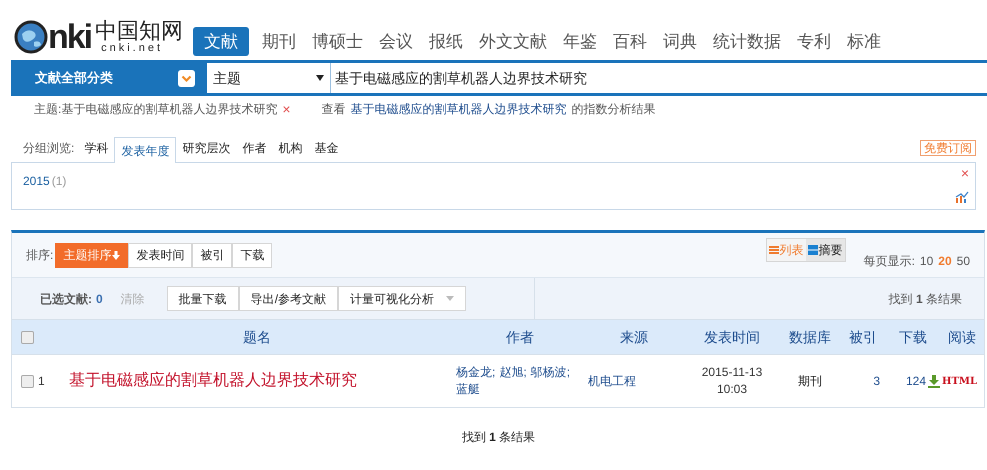 The width and height of the screenshot is (987, 470). I want to click on action-button: 批量下载, so click(202, 298).